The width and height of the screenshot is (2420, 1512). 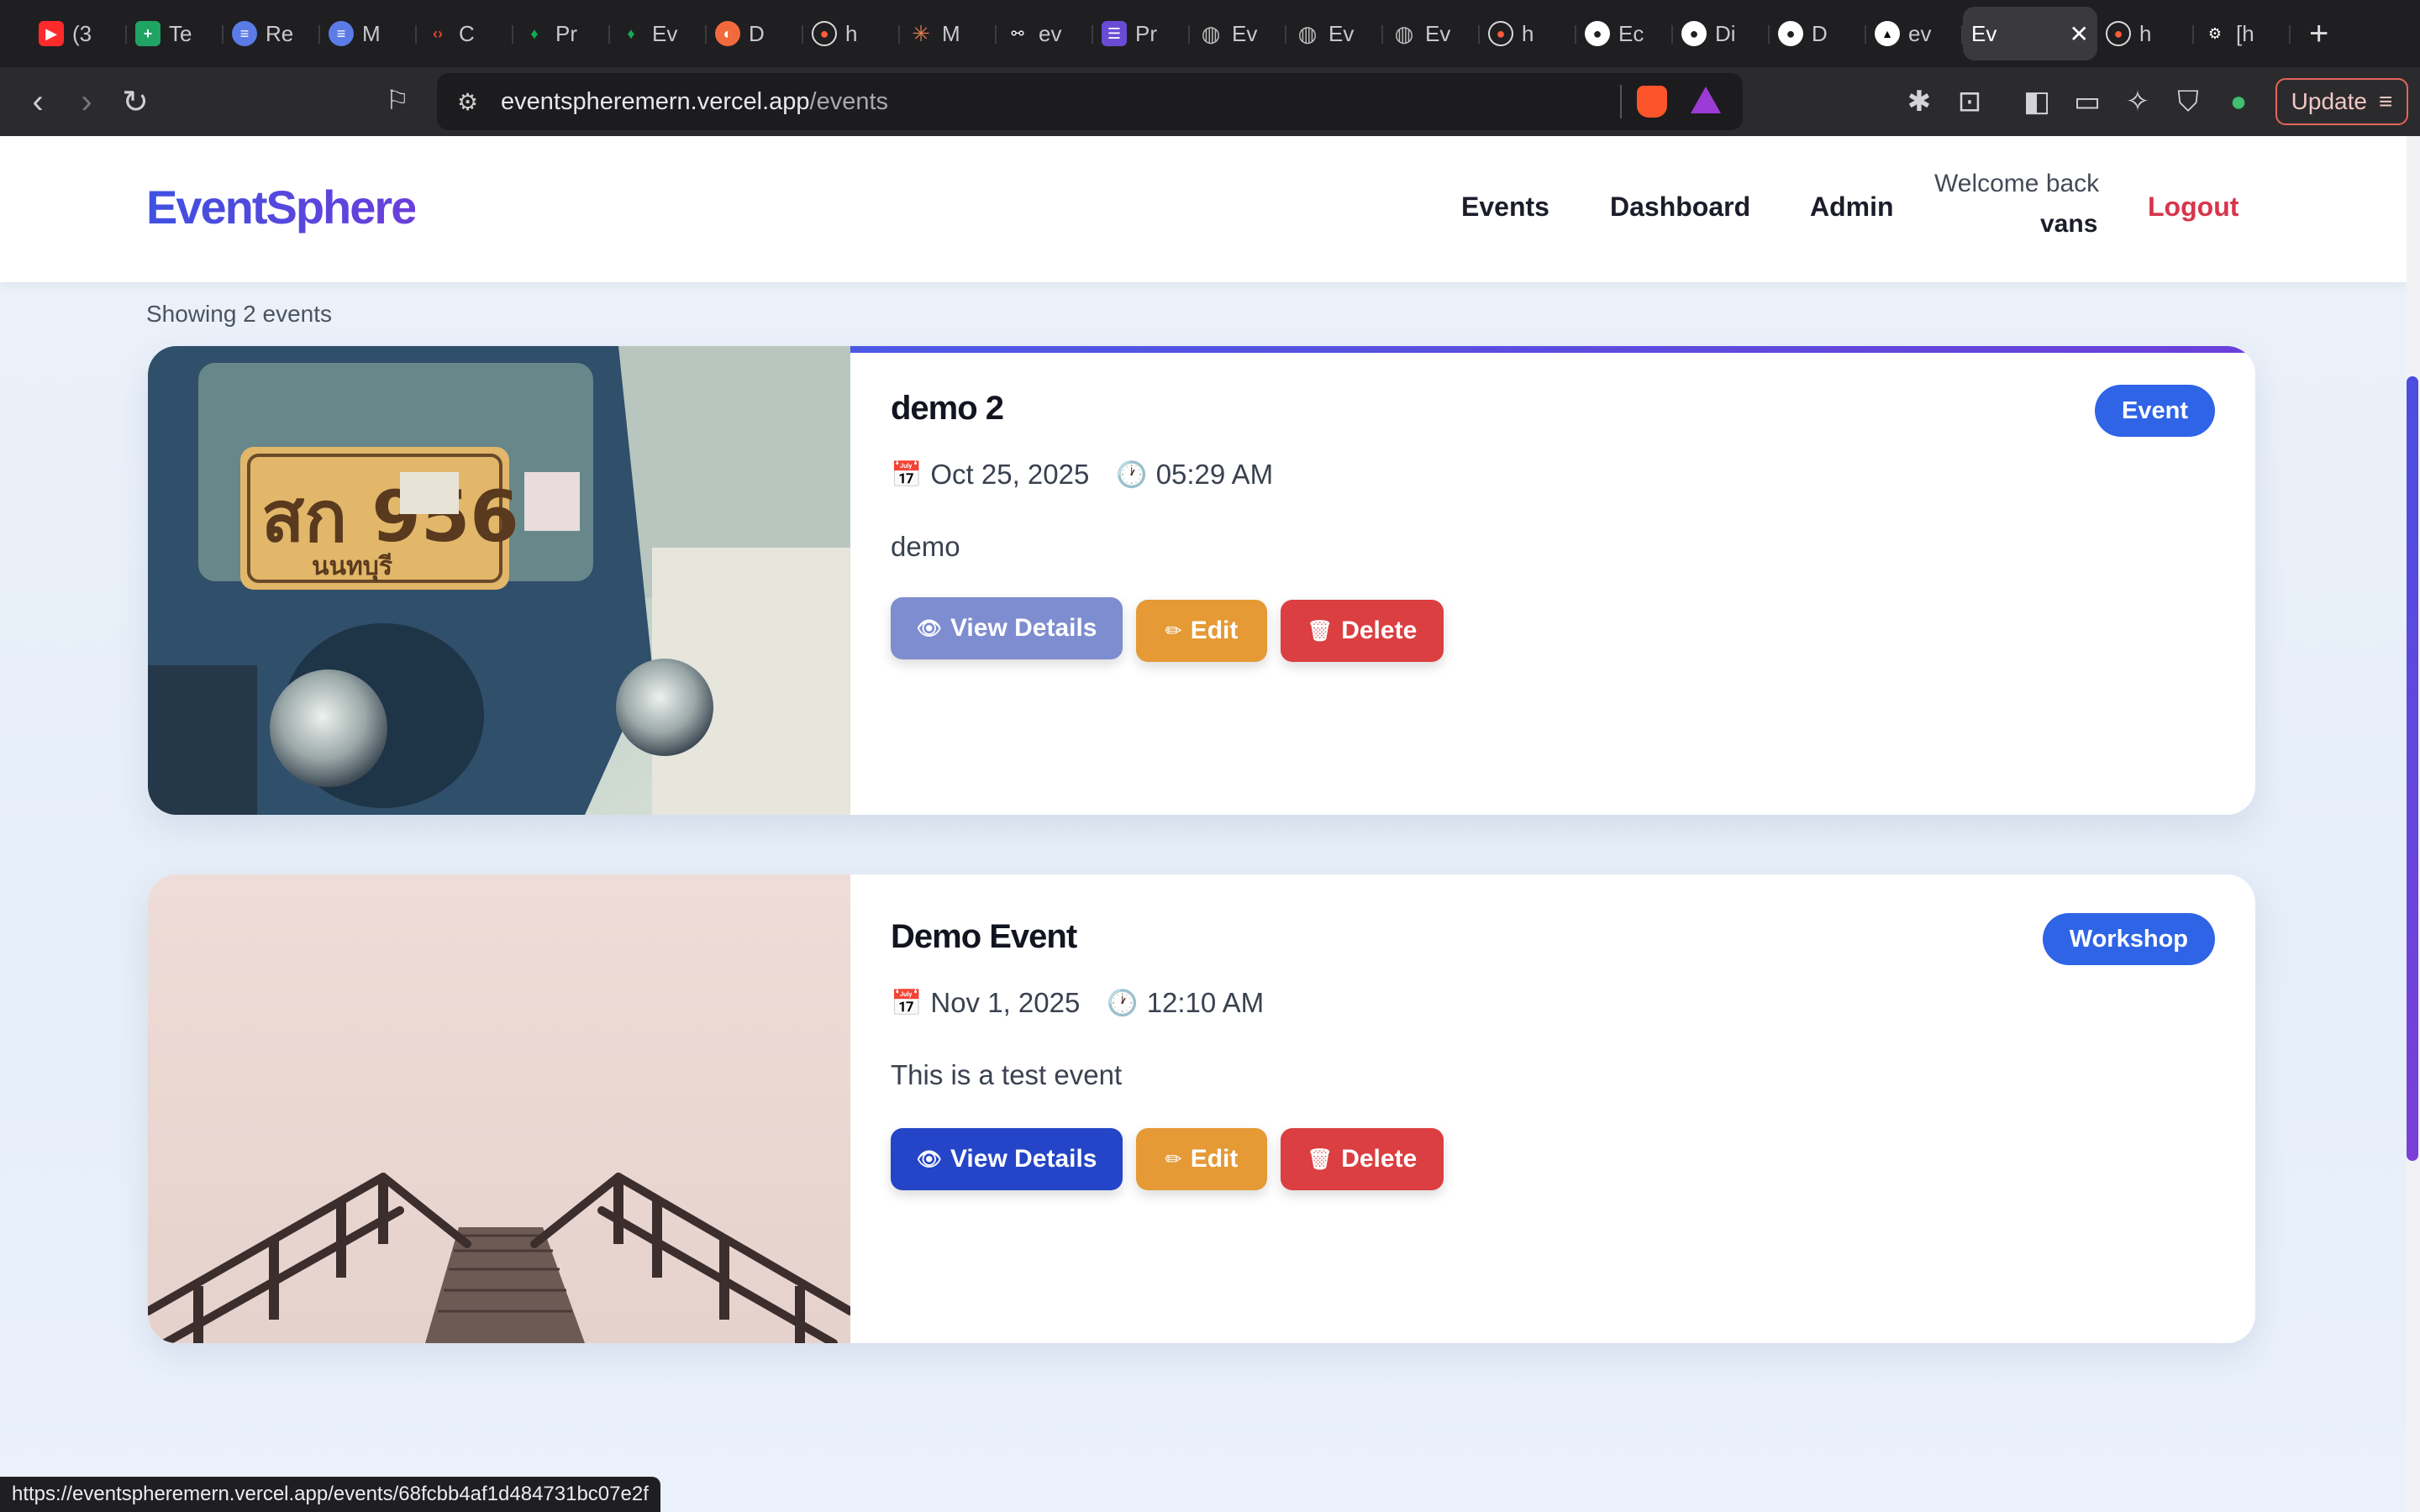 What do you see at coordinates (907, 474) in the screenshot?
I see `calendar-icon: 📅` at bounding box center [907, 474].